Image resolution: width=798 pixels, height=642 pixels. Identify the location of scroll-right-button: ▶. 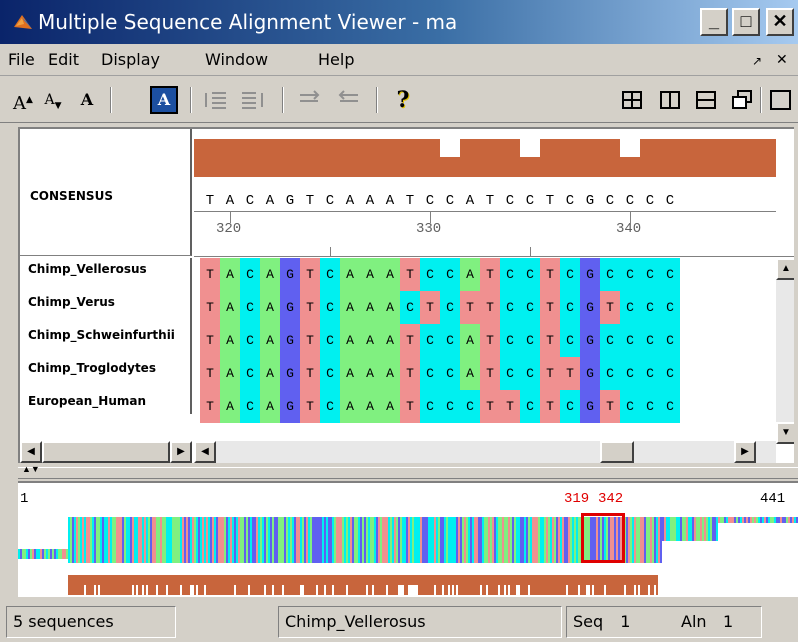
(745, 452).